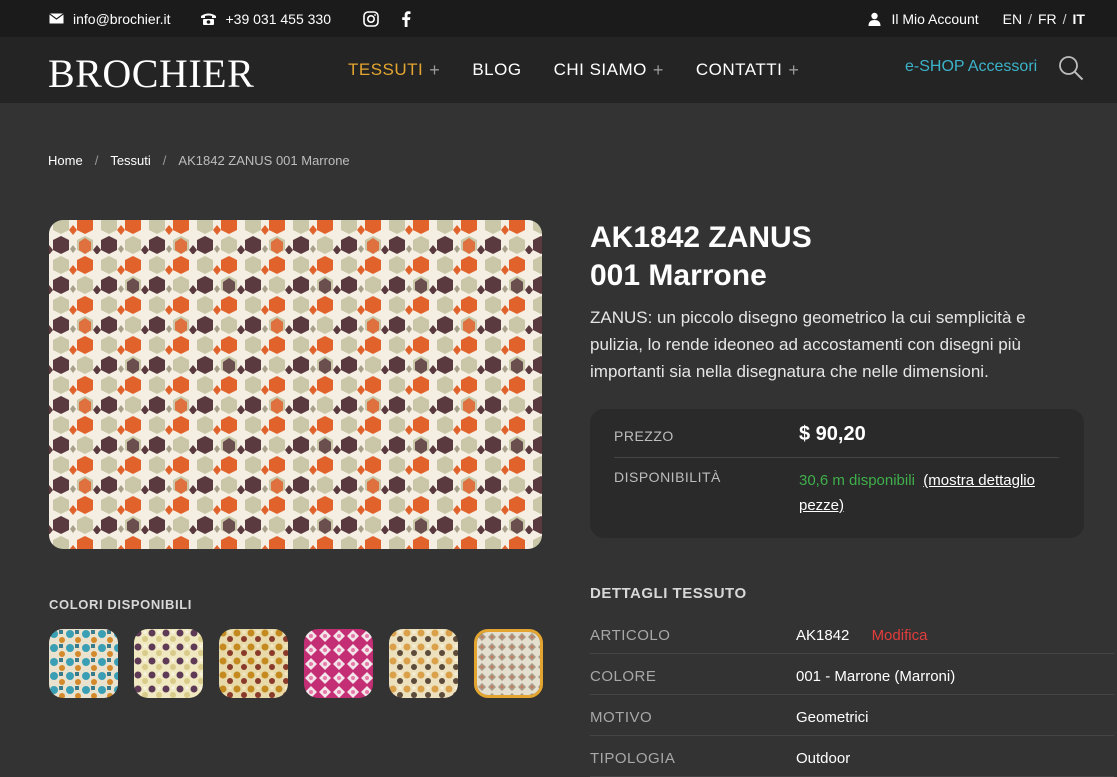 This screenshot has height=777, width=1117. I want to click on detail-key: MOTIVO, so click(621, 717).